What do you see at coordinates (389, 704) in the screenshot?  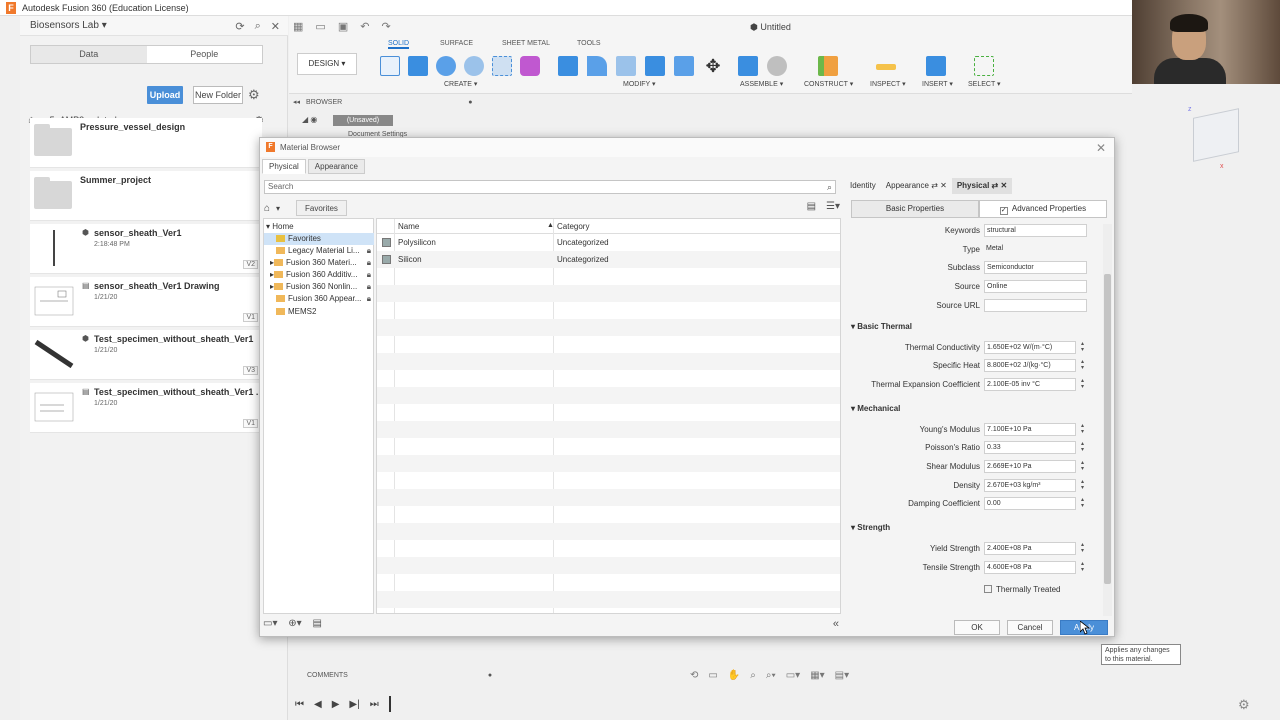 I see `timeline-marker` at bounding box center [389, 704].